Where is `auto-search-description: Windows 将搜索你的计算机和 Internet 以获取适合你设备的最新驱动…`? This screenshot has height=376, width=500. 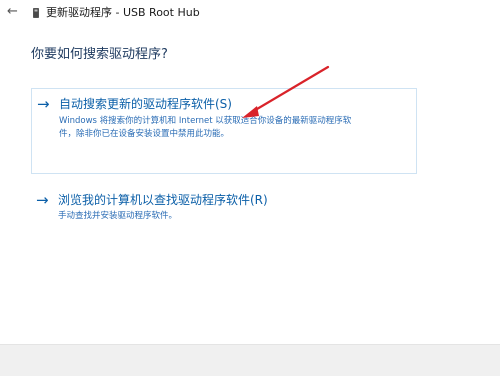 auto-search-description: Windows 将搜索你的计算机和 Internet 以获取适合你设备的最新驱动… is located at coordinates (239, 128).